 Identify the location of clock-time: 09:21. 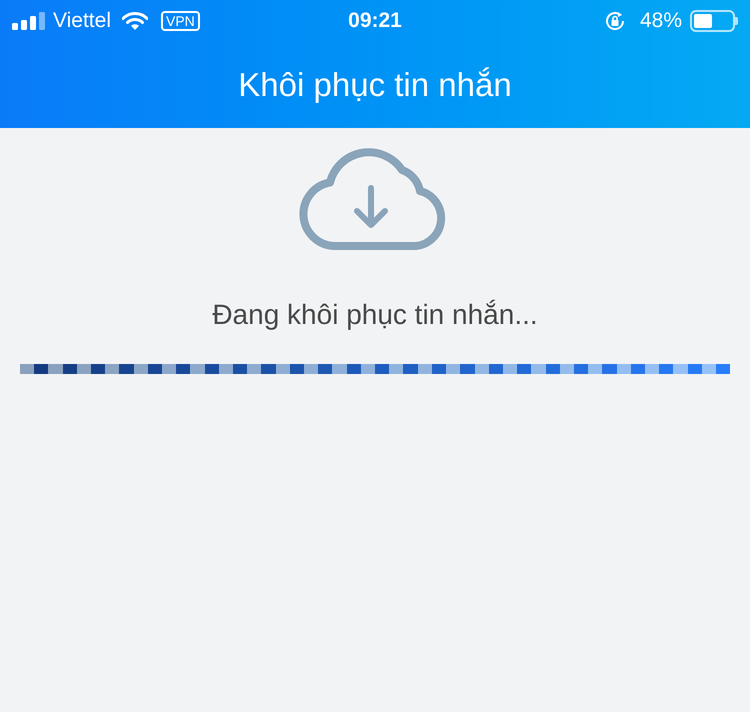
(375, 21).